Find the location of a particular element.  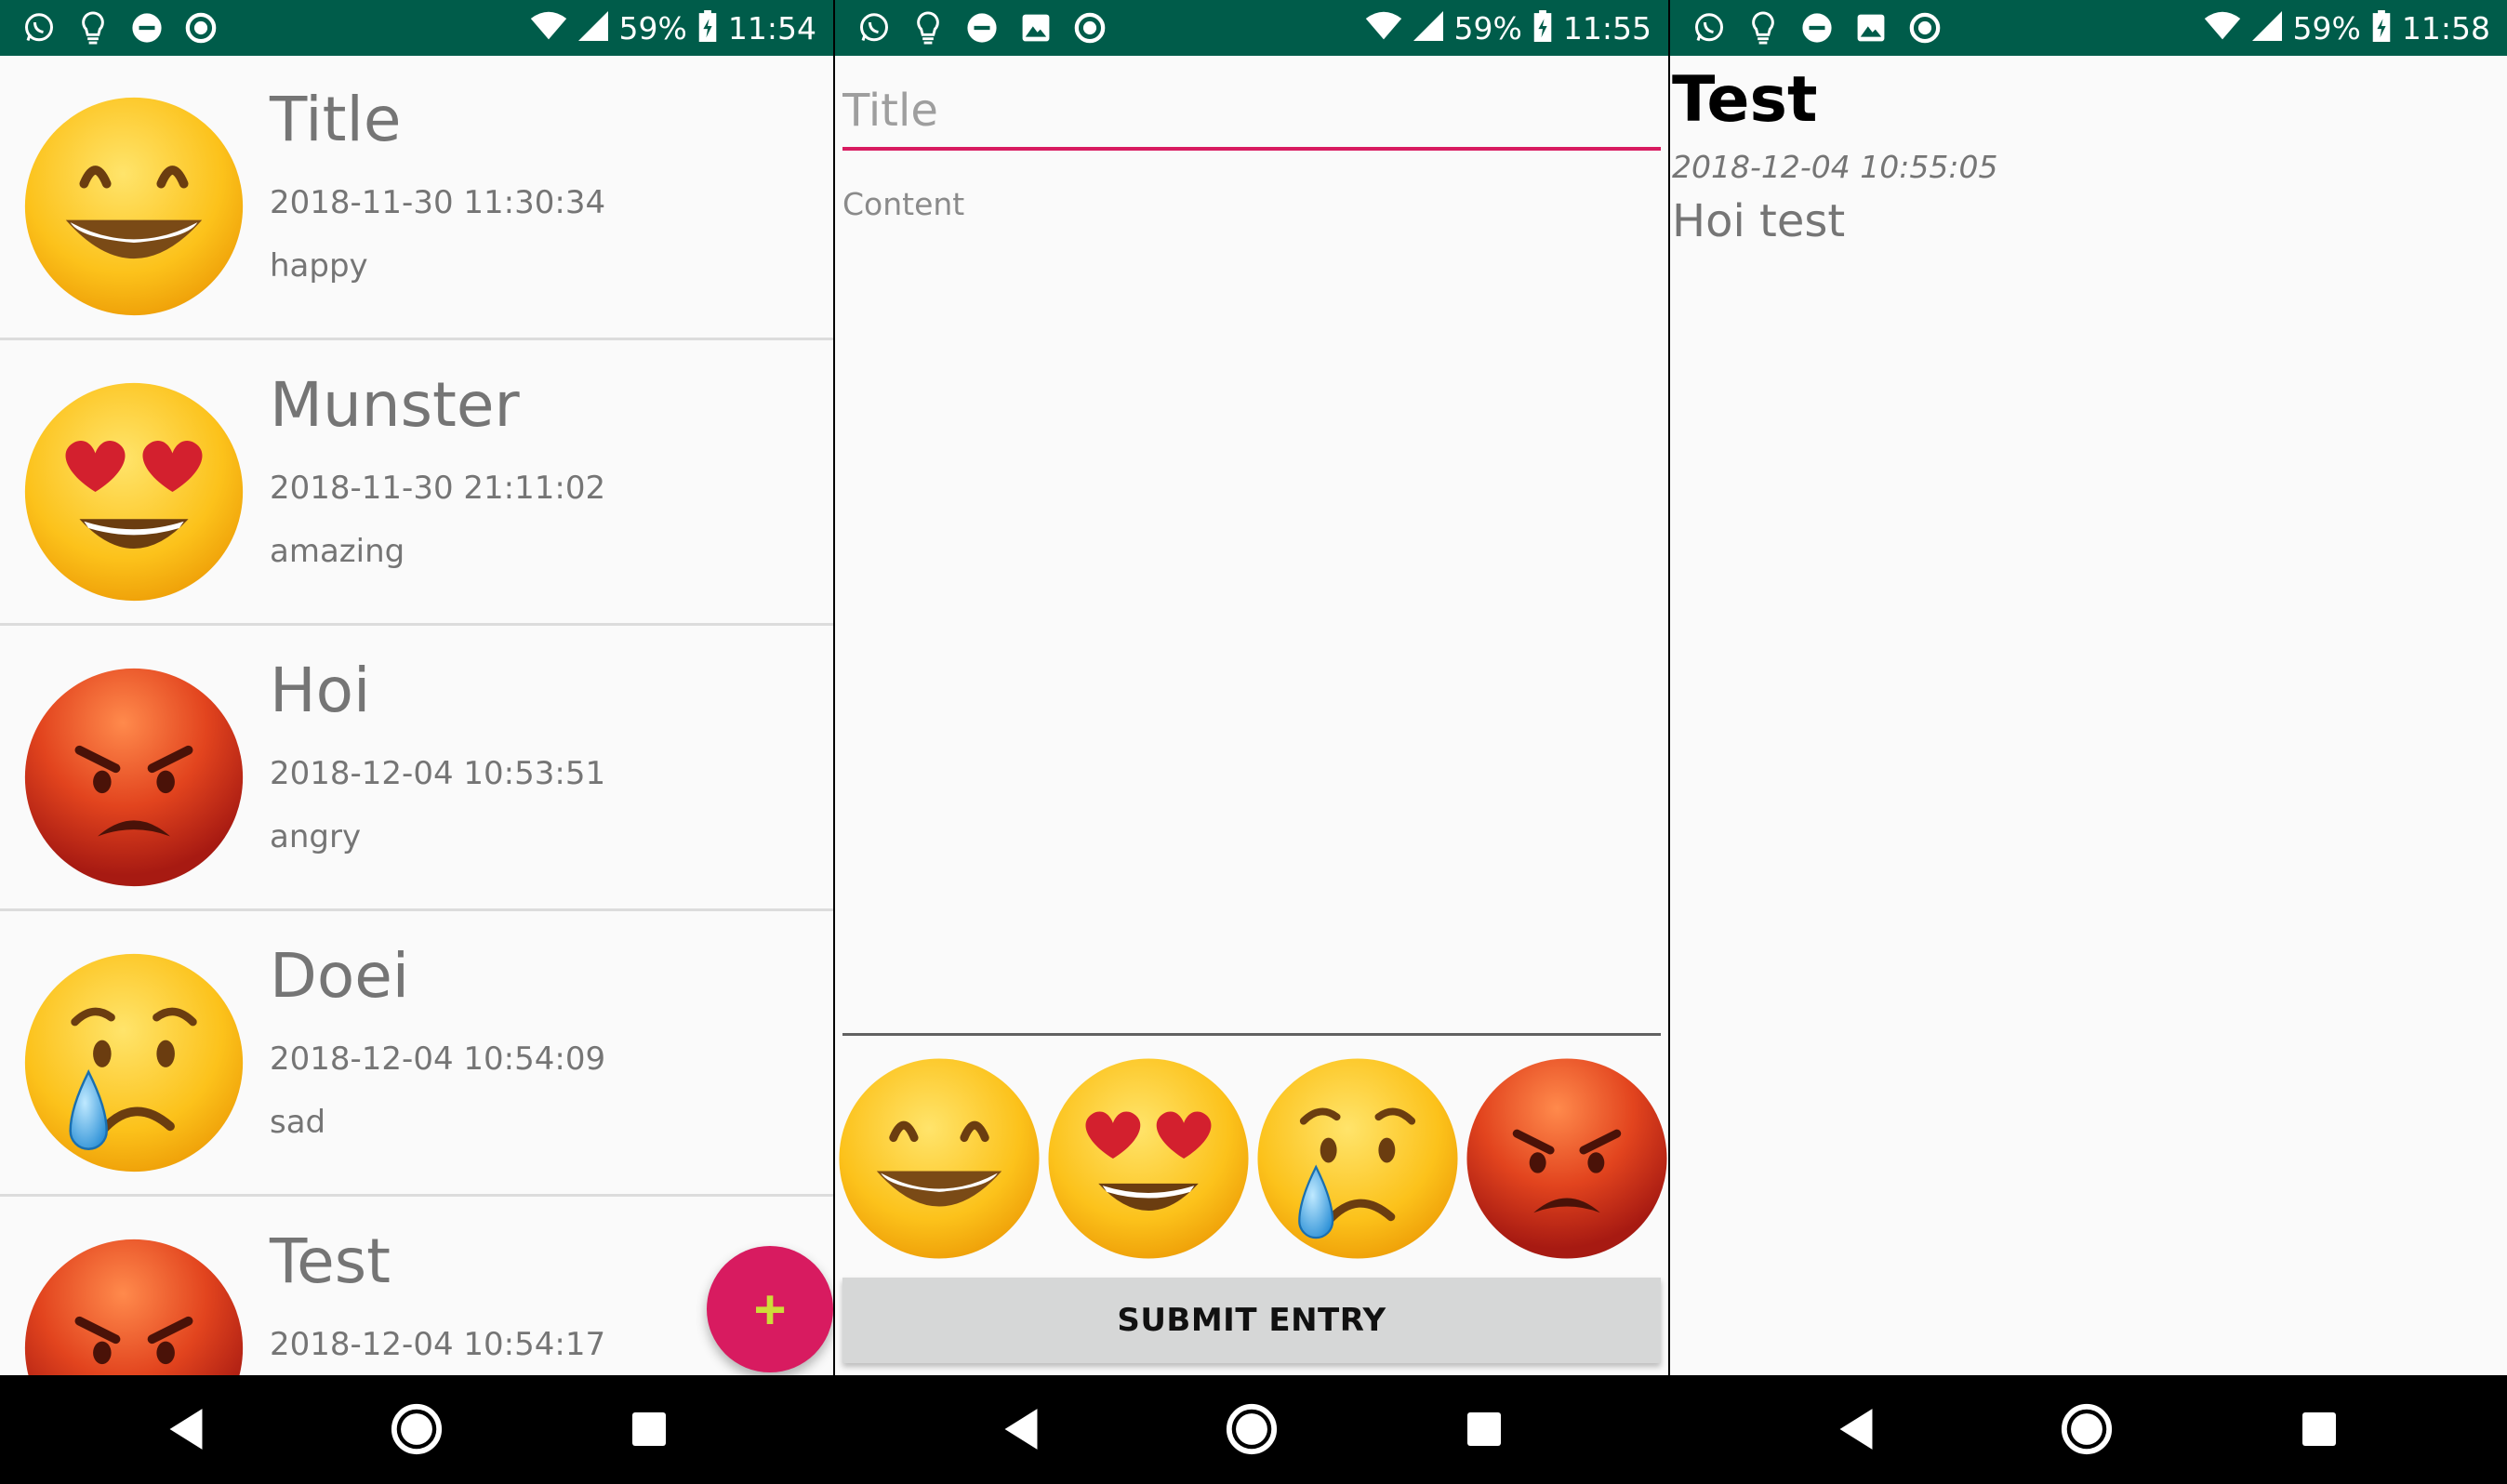

entry-date: 2018-12-04 10:53:51 is located at coordinates (438, 773).